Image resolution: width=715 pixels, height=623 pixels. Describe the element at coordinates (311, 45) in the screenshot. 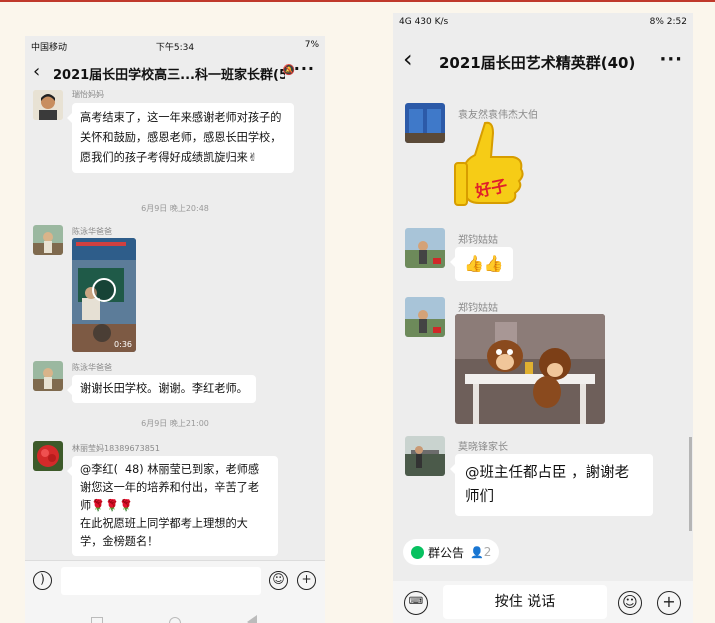

I see `battery-level: 7%` at that location.